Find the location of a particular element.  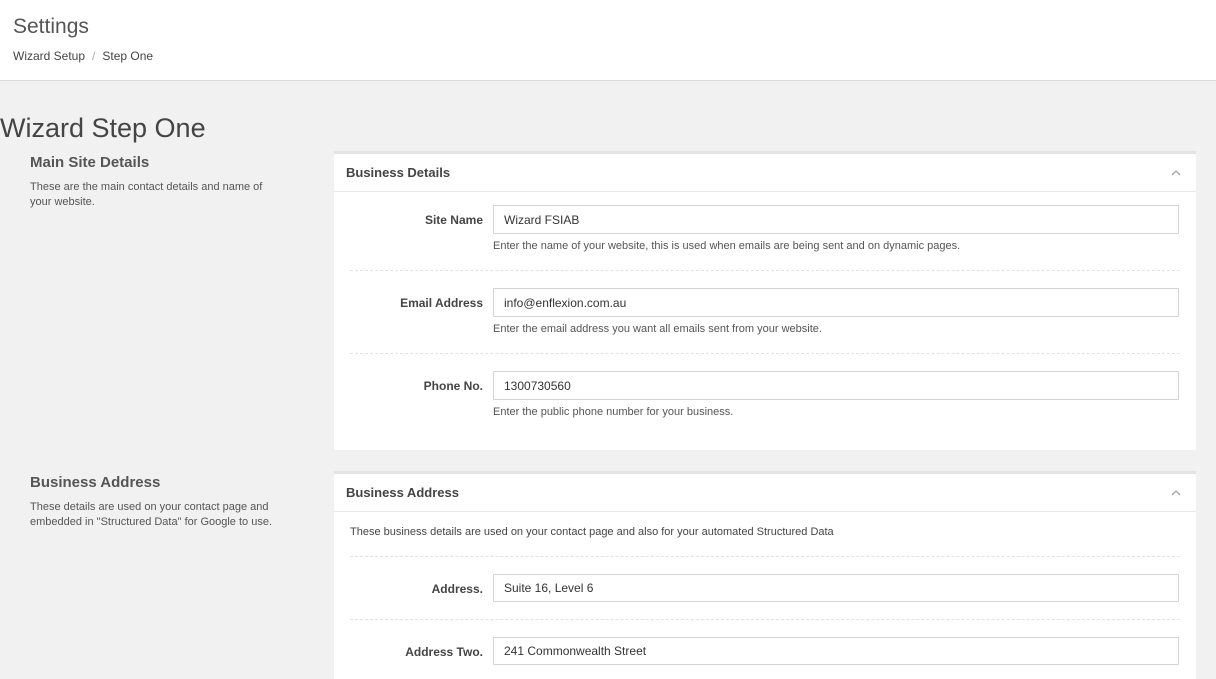

header-title: Settings is located at coordinates (51, 26).